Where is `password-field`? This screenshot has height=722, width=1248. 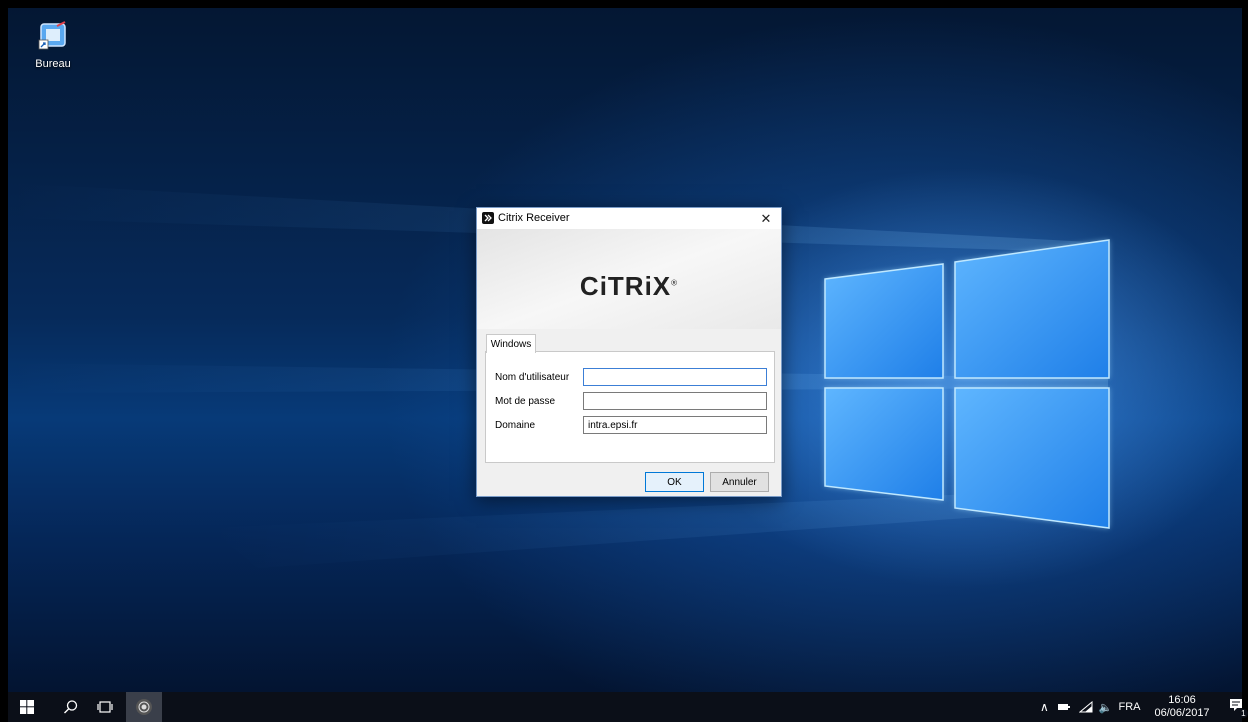
password-field is located at coordinates (675, 401).